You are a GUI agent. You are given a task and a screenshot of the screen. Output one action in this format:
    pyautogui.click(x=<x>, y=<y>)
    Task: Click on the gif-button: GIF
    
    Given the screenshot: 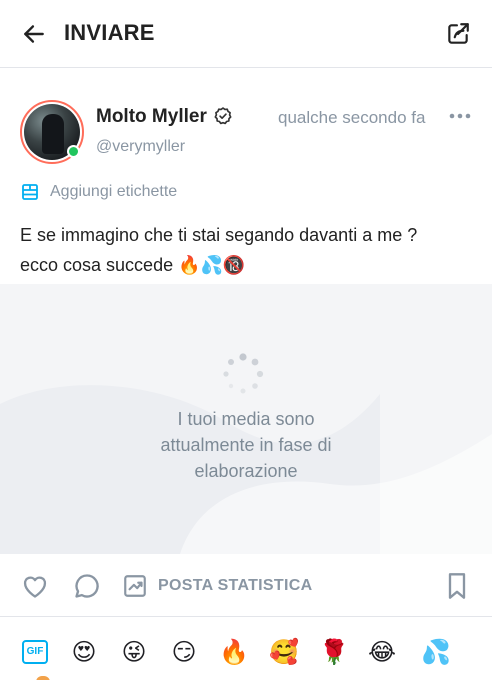 What is the action you would take?
    pyautogui.click(x=35, y=652)
    